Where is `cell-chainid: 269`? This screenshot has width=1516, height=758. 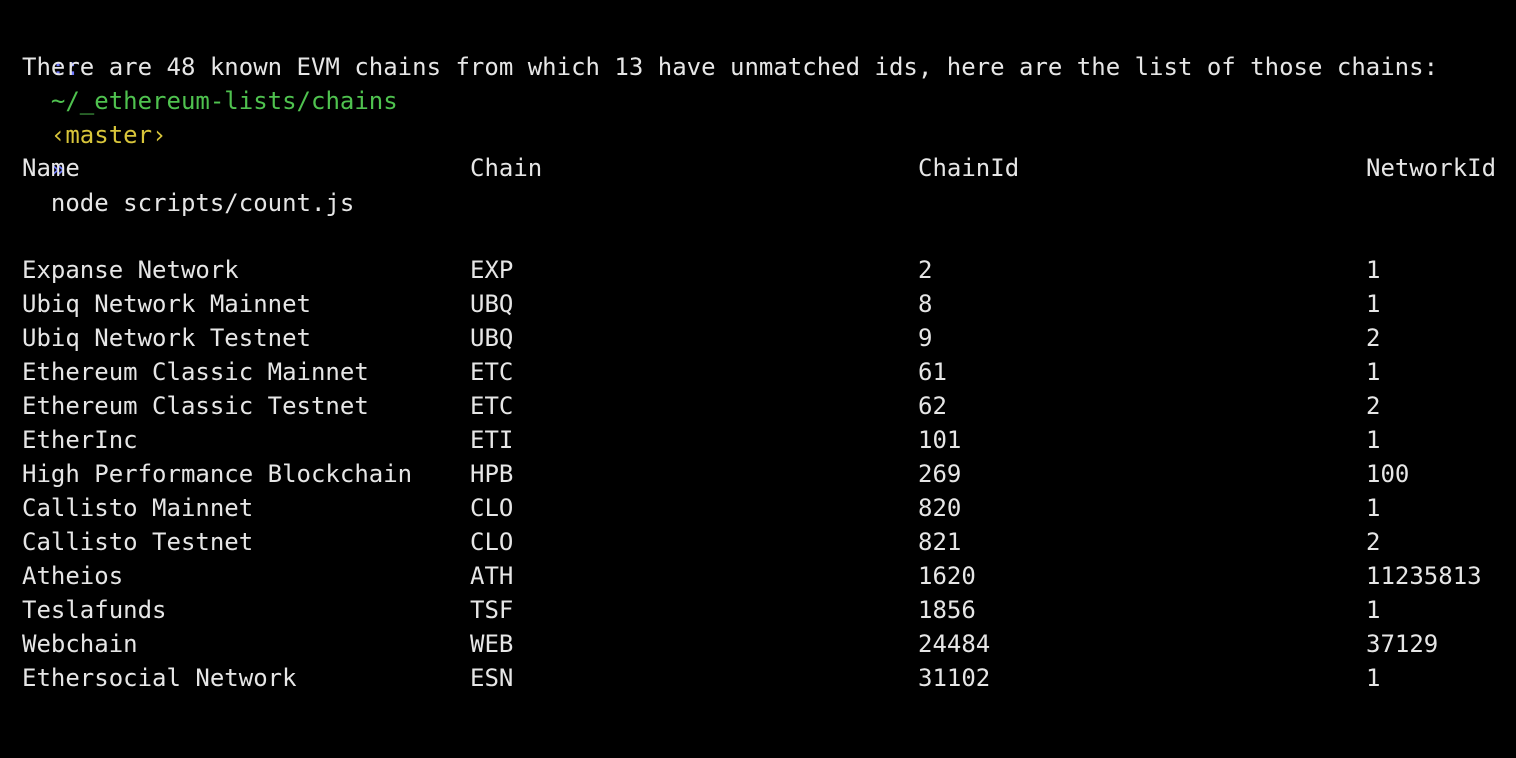 cell-chainid: 269 is located at coordinates (940, 474).